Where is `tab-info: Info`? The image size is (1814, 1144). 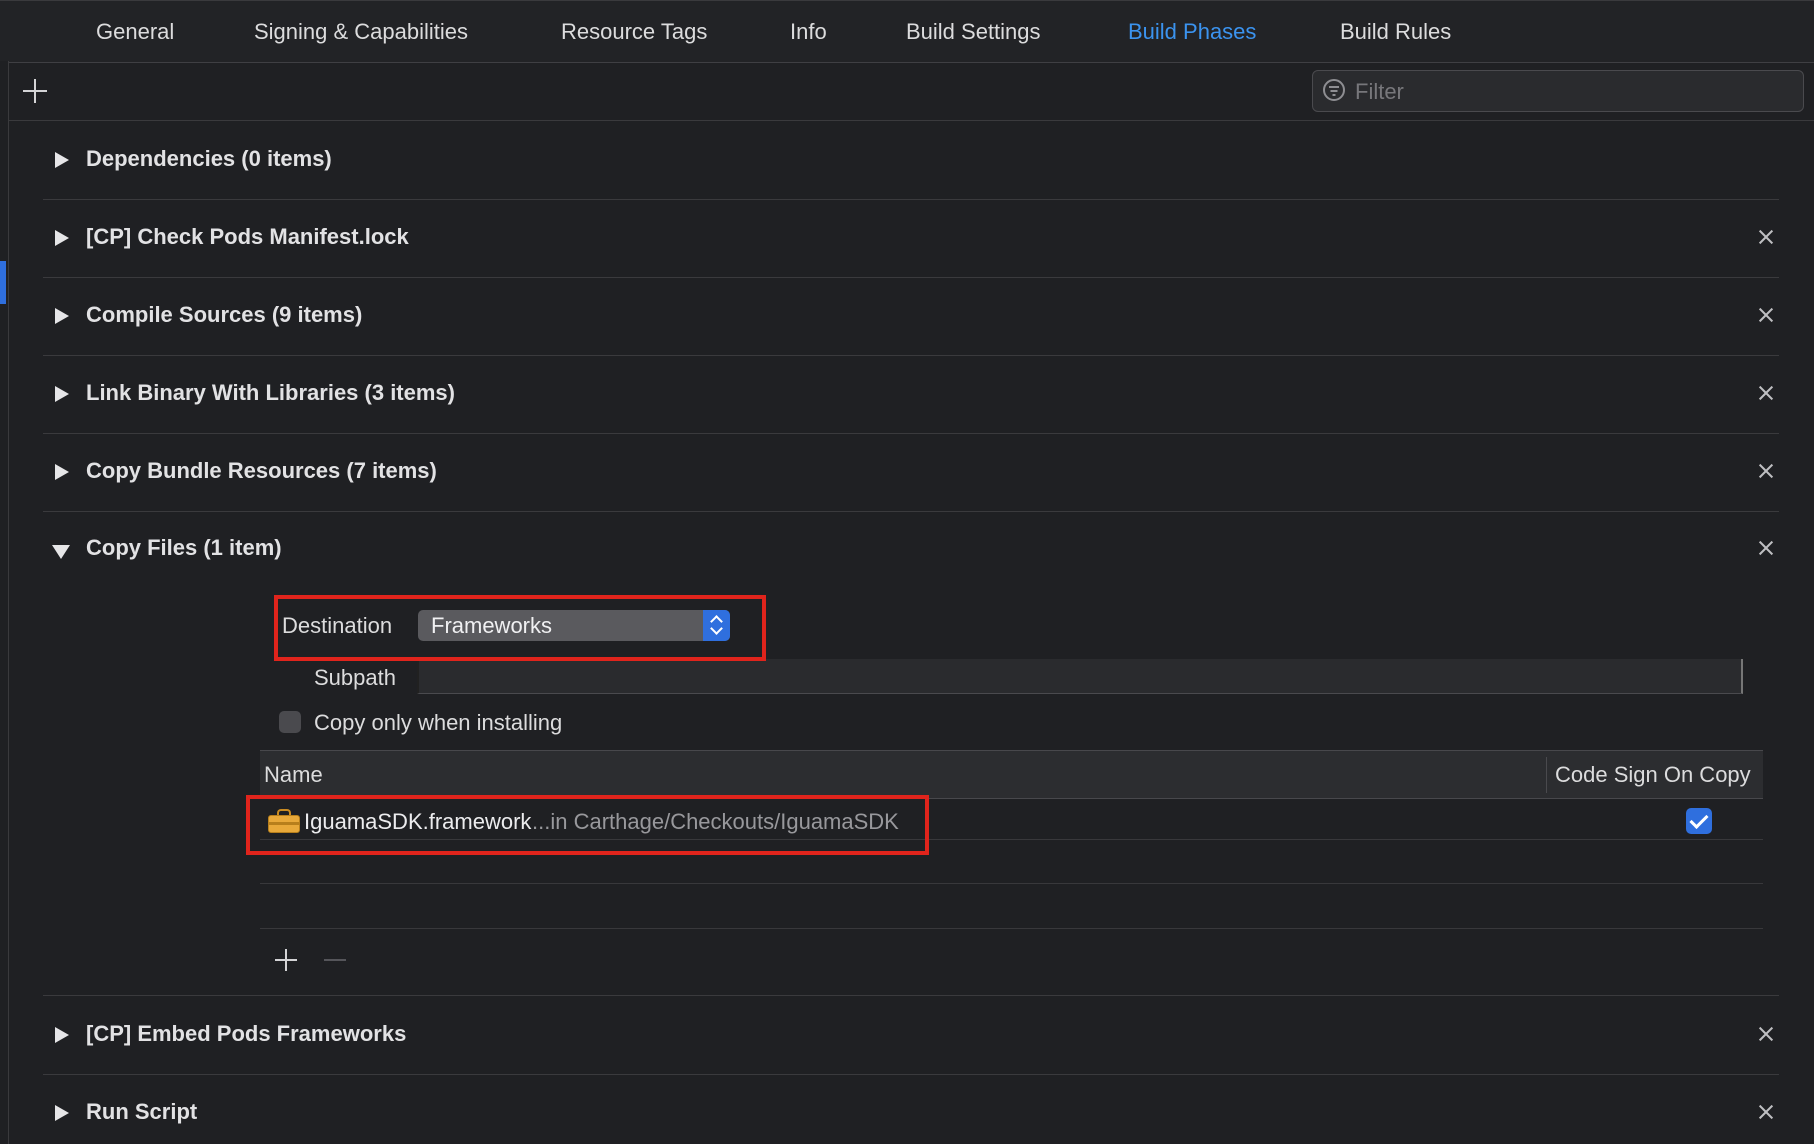
tab-info: Info is located at coordinates (808, 32).